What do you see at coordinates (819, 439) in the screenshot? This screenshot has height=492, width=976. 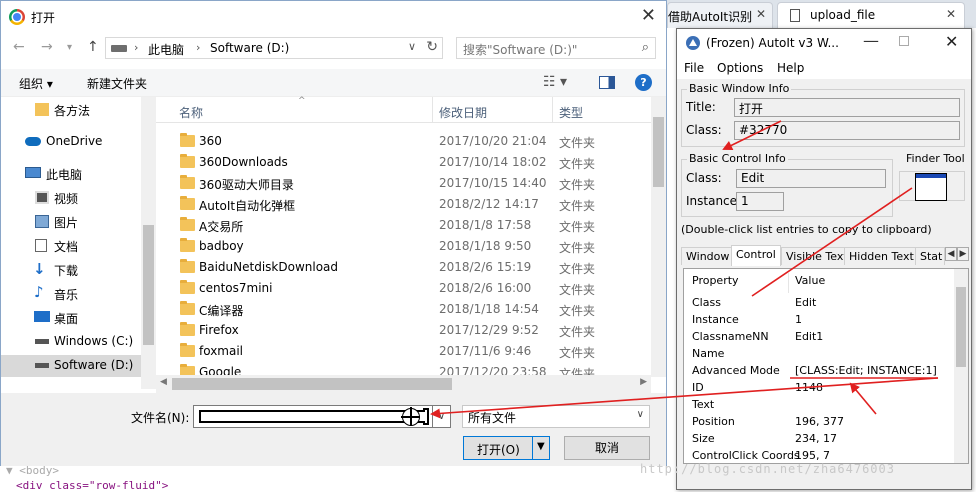 I see `list-item: Size 234, 17` at bounding box center [819, 439].